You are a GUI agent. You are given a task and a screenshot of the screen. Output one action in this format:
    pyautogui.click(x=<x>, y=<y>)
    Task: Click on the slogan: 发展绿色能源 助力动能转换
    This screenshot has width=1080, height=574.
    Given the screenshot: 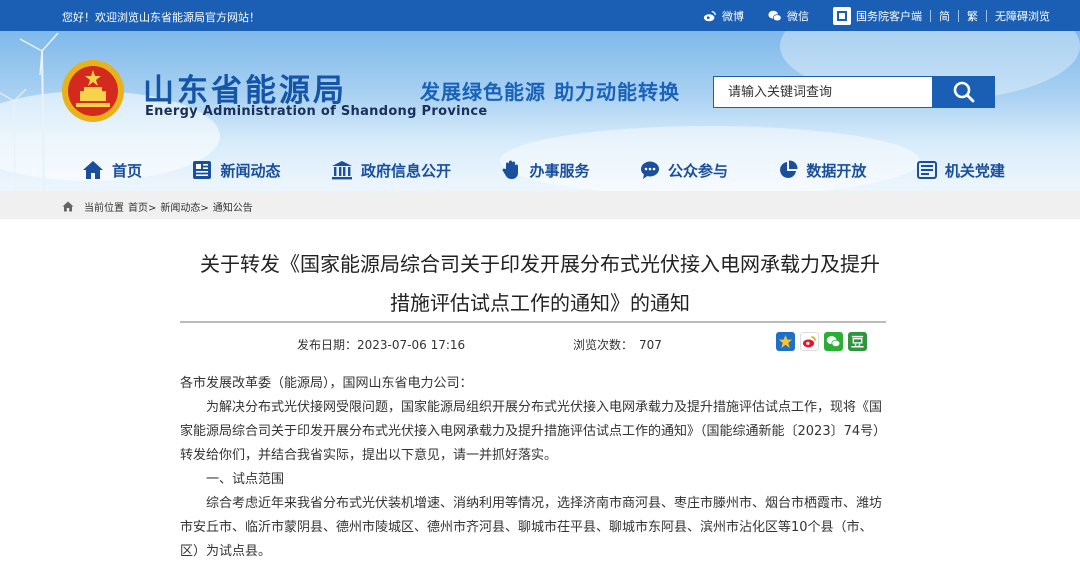 What is the action you would take?
    pyautogui.click(x=550, y=92)
    